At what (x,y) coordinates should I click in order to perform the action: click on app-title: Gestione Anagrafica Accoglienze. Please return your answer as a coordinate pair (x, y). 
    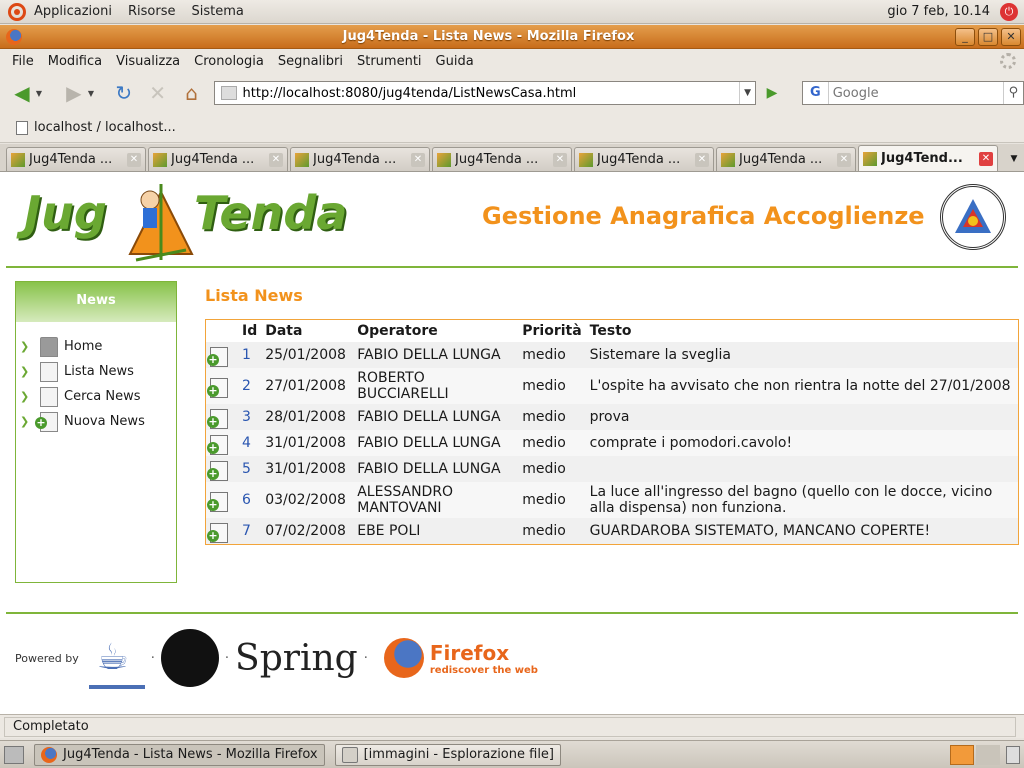
    Looking at the image, I should click on (703, 216).